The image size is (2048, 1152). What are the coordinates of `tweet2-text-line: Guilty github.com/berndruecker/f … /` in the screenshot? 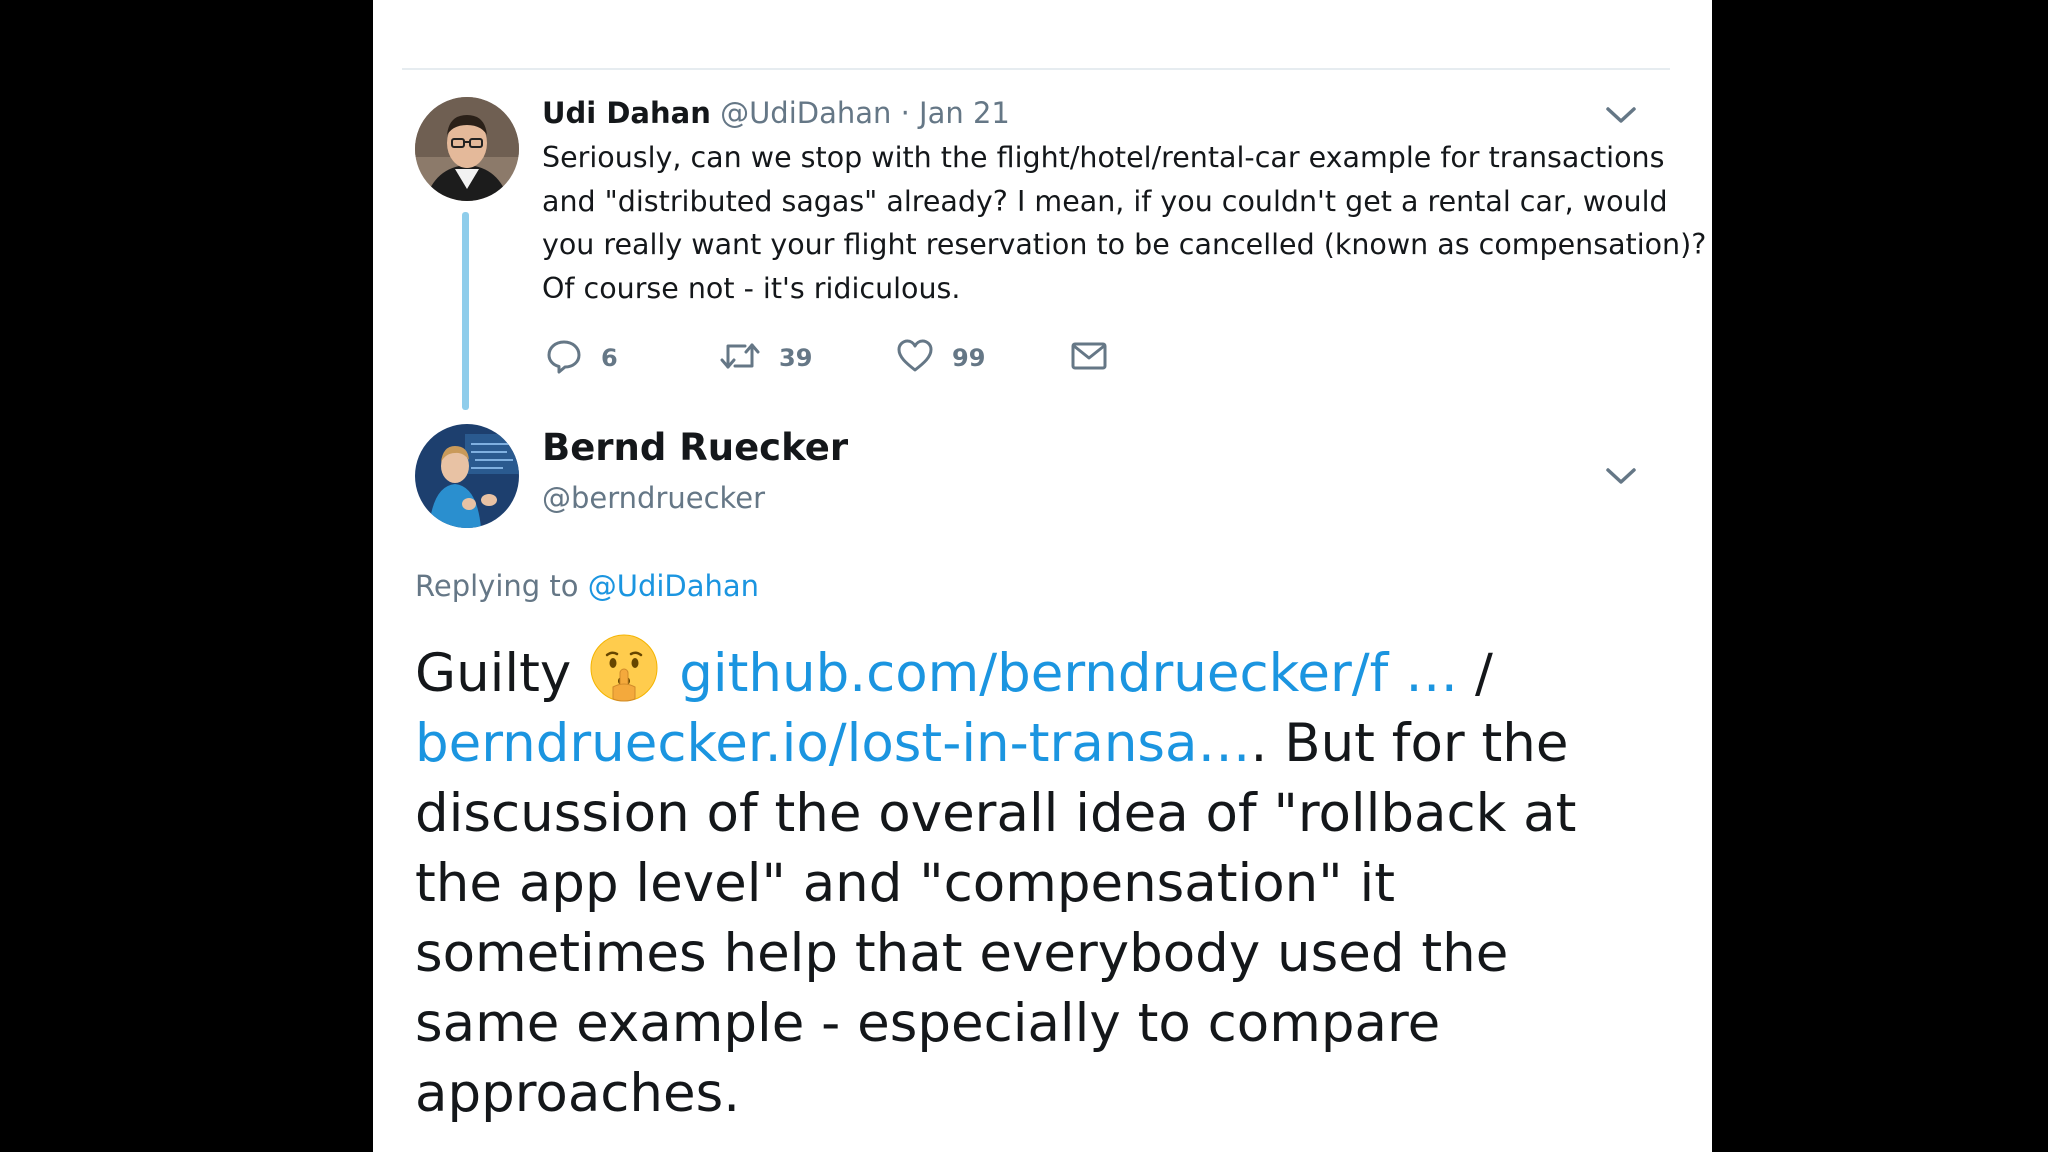 It's located at (1050, 670).